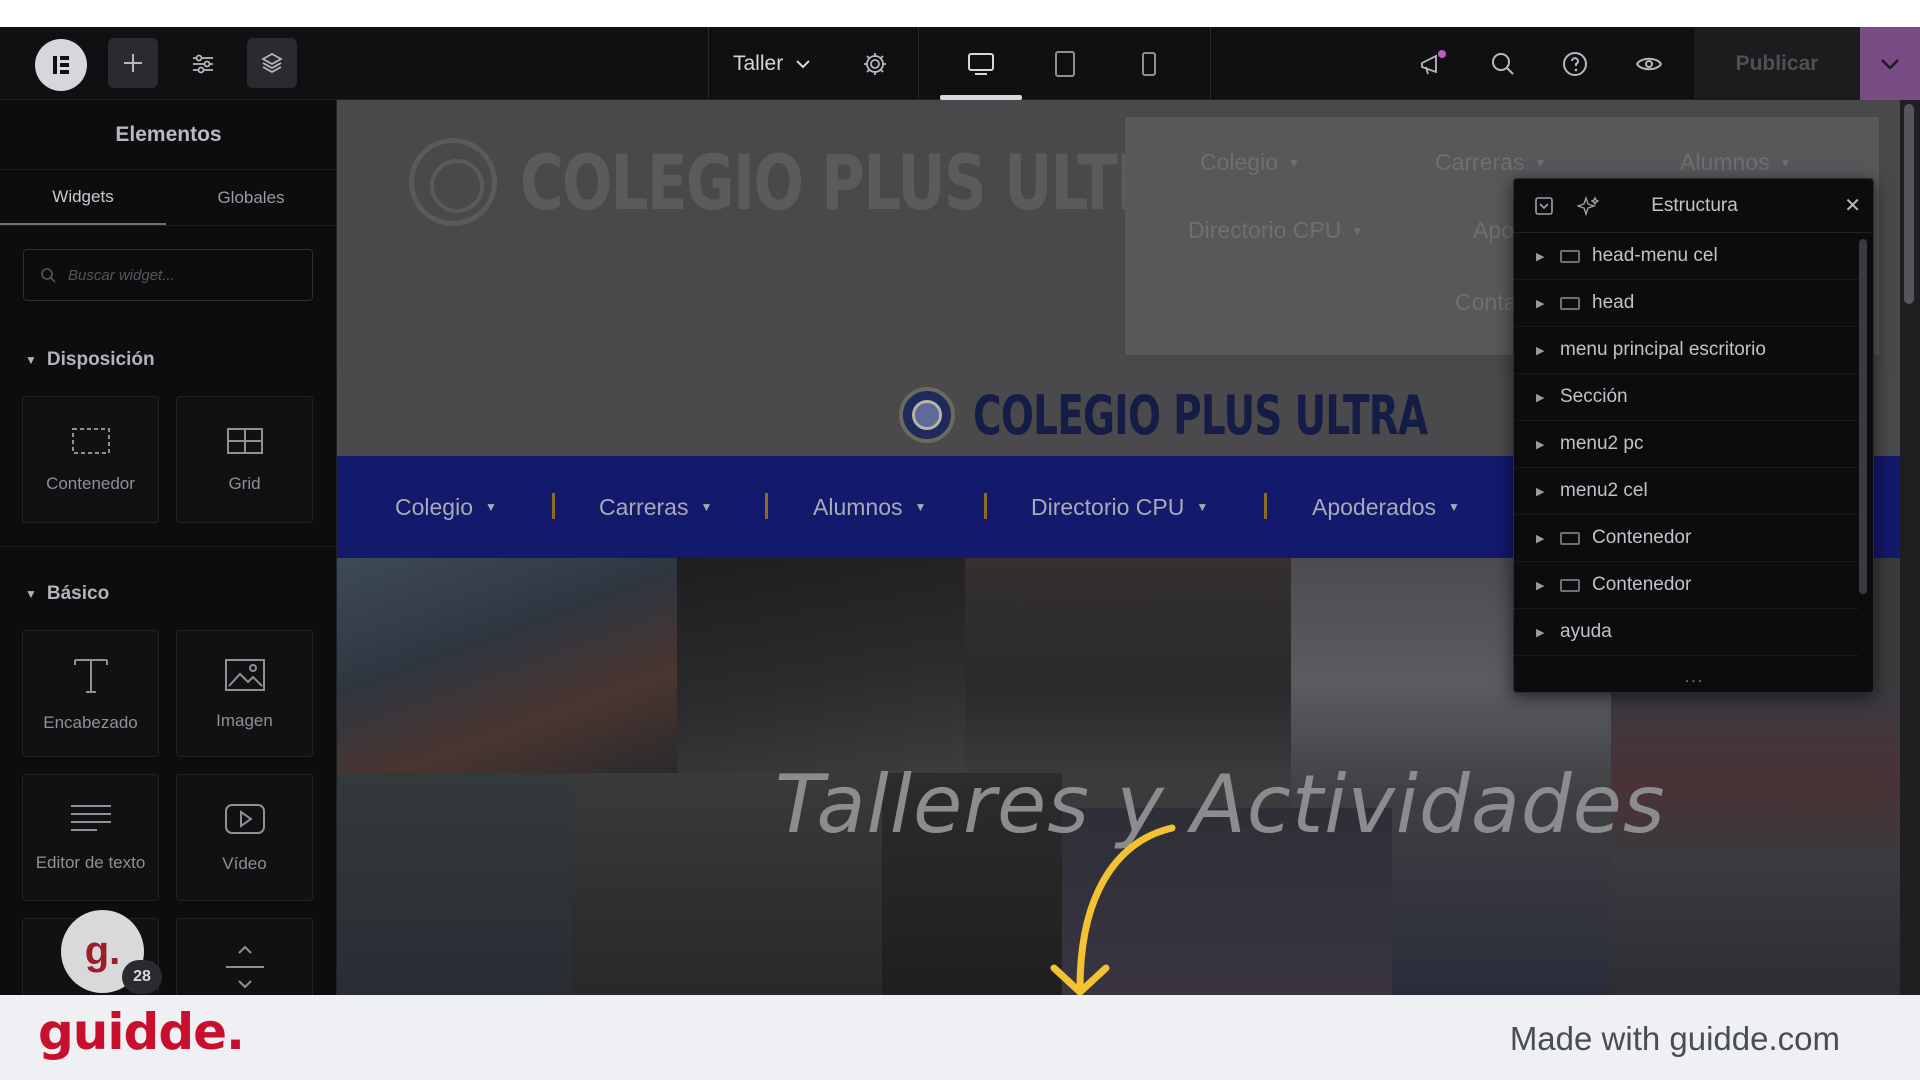  Describe the element at coordinates (446, 507) in the screenshot. I see `nav-item-colegio: Colegio ▼` at that location.